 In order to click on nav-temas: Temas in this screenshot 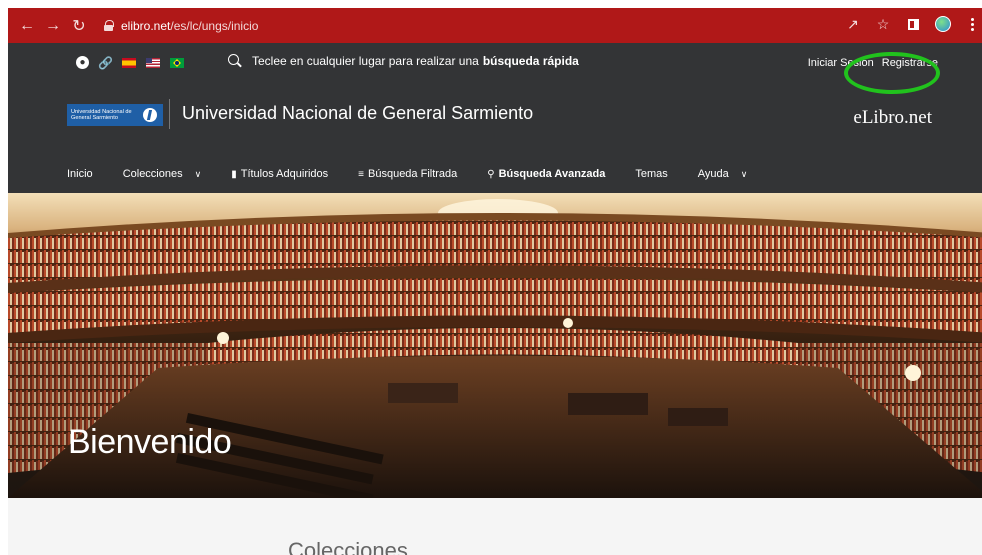, I will do `click(651, 174)`.